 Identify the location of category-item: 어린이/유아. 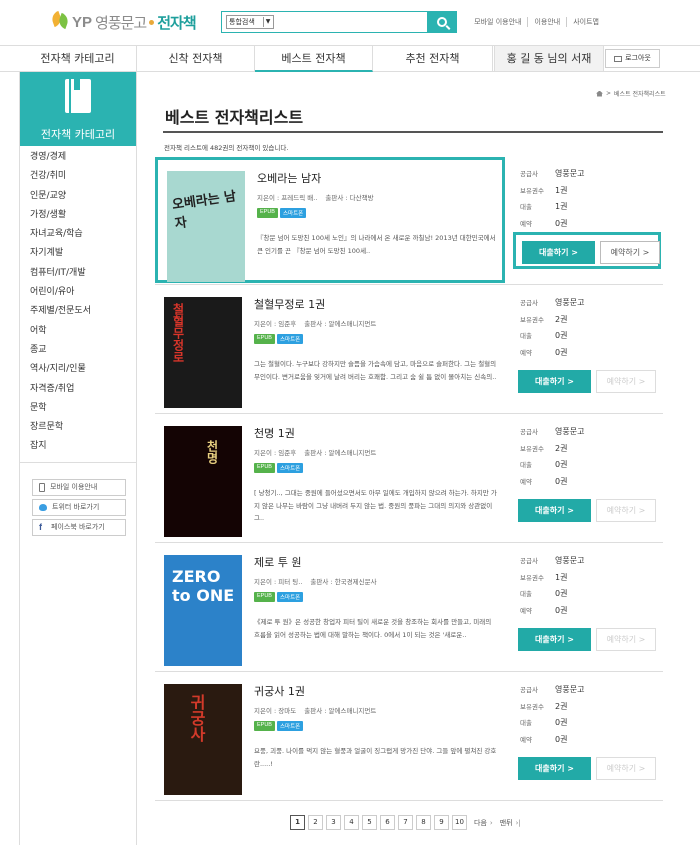
(83, 292).